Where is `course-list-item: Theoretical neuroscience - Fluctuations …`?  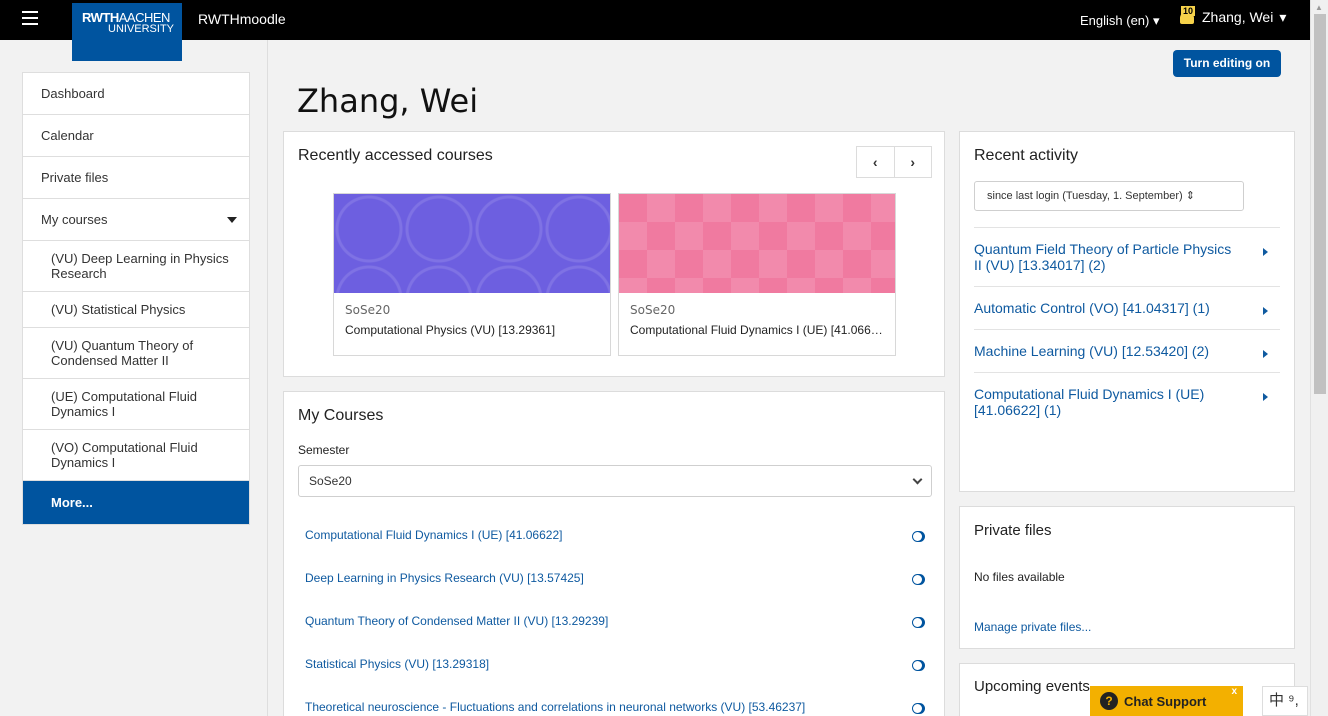 course-list-item: Theoretical neuroscience - Fluctuations … is located at coordinates (615, 701).